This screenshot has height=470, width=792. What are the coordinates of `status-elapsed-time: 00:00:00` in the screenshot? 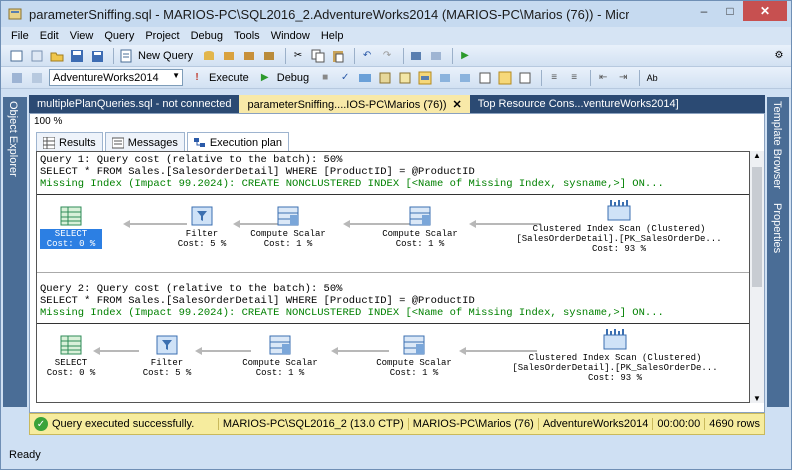 It's located at (678, 424).